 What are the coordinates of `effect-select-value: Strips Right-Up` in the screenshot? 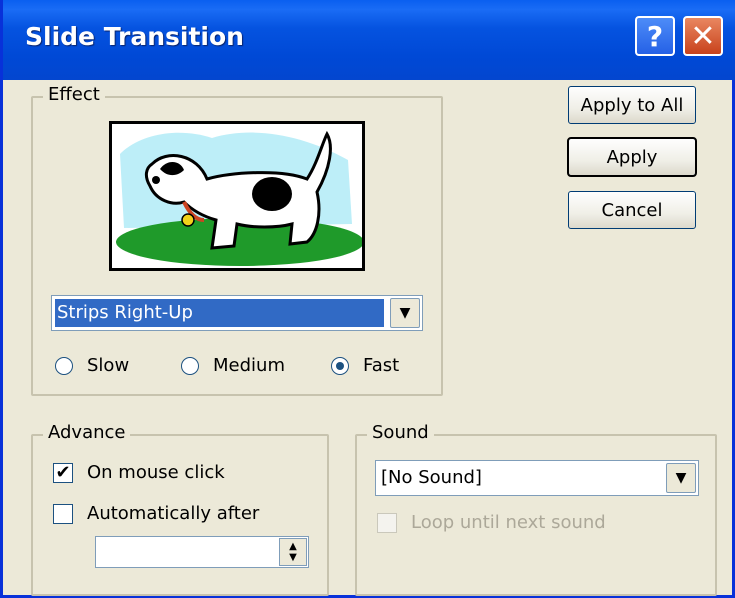 It's located at (219, 313).